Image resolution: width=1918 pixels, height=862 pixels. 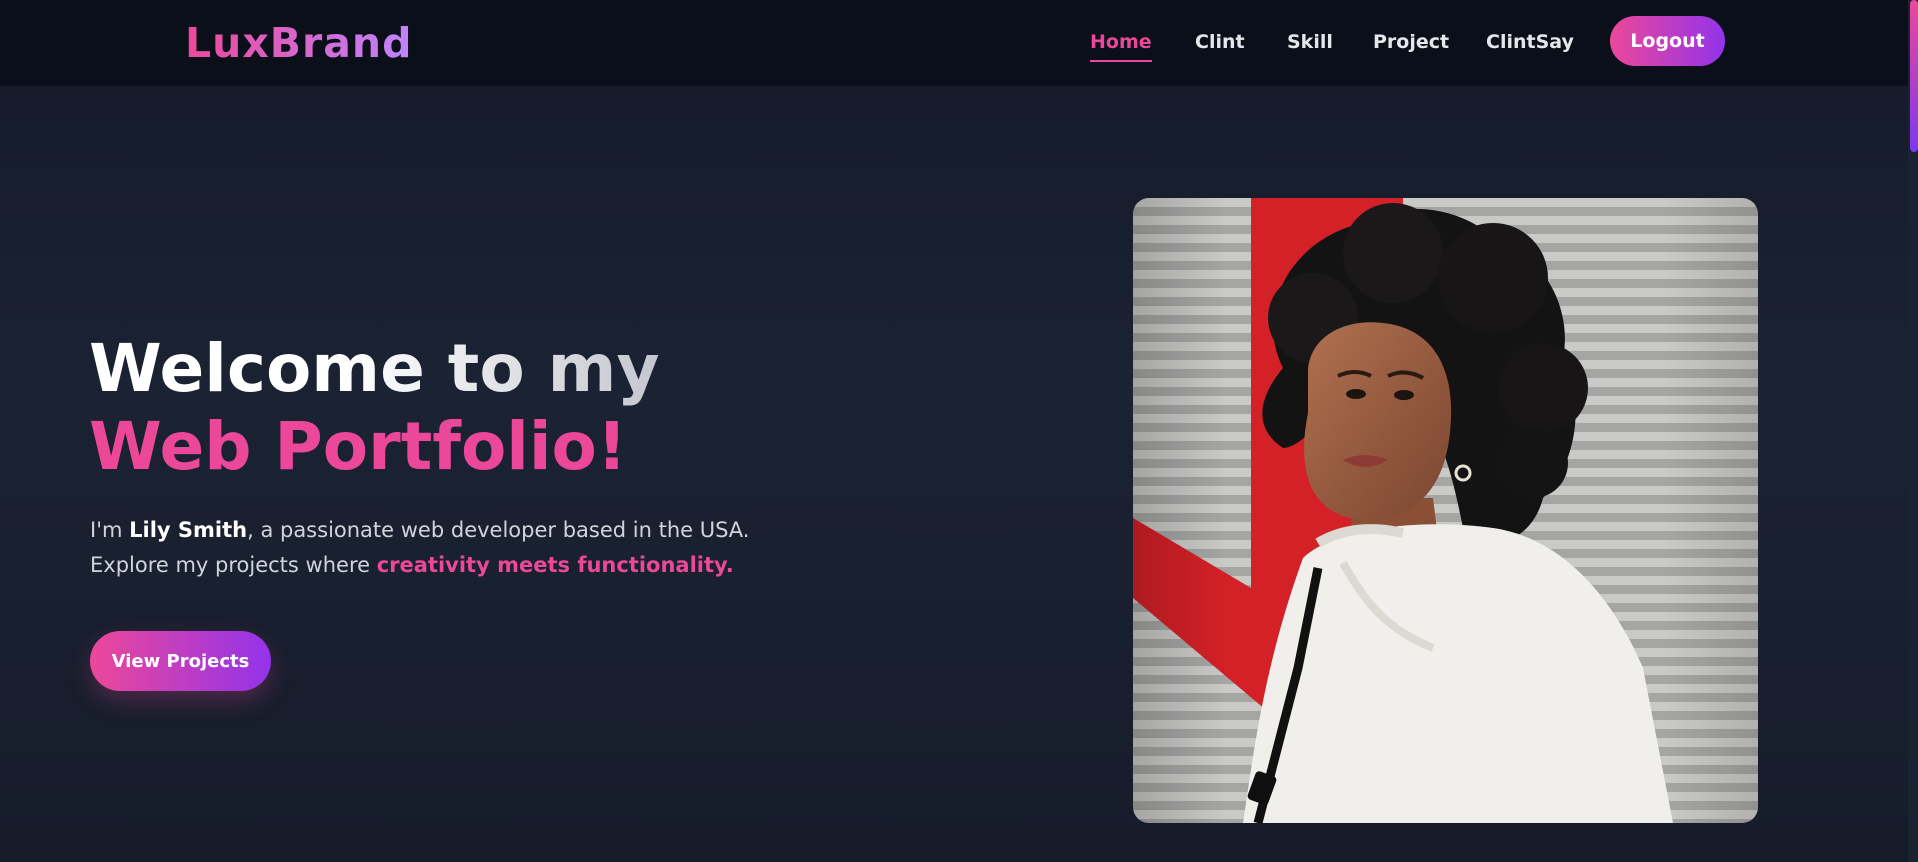 What do you see at coordinates (374, 368) in the screenshot?
I see `hero-title-line1: Welcome to my` at bounding box center [374, 368].